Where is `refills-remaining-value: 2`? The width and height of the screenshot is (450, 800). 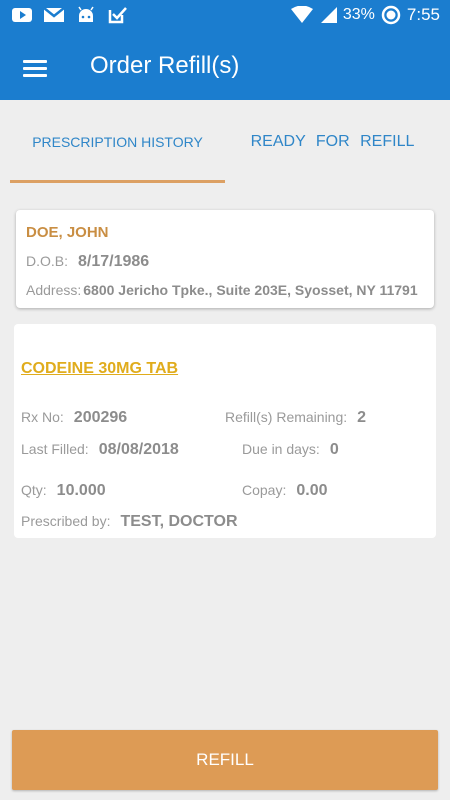 refills-remaining-value: 2 is located at coordinates (362, 417).